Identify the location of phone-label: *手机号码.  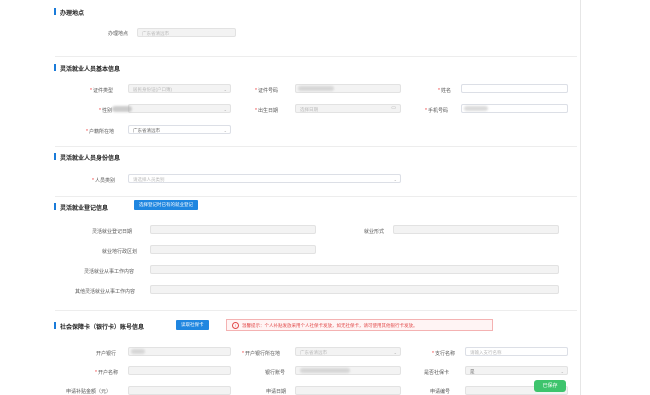
(436, 111).